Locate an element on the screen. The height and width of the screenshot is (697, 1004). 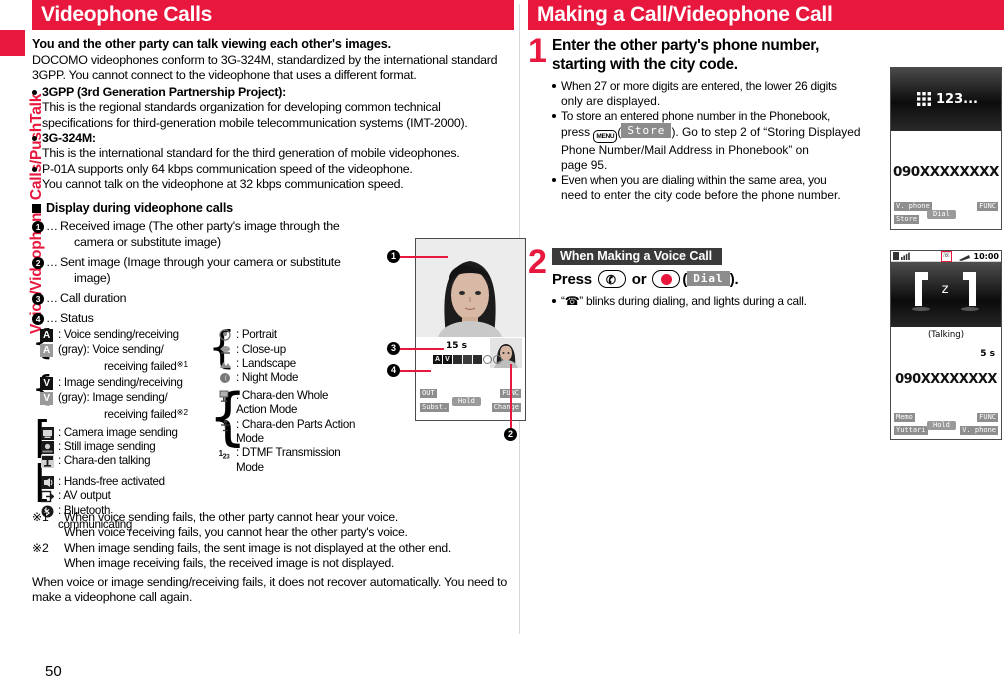
page-number: 50 is located at coordinates (53, 671).